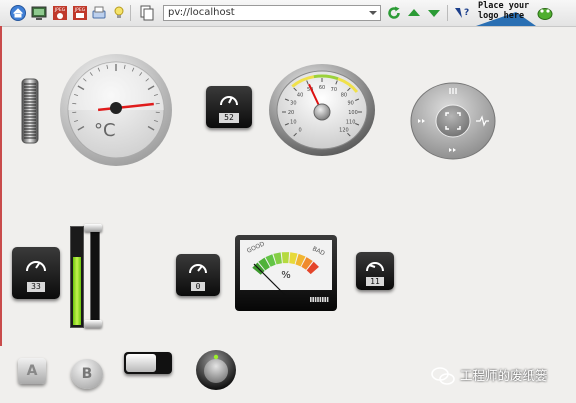 The height and width of the screenshot is (403, 576). What do you see at coordinates (461, 13) in the screenshot?
I see `help-icon: ?` at bounding box center [461, 13].